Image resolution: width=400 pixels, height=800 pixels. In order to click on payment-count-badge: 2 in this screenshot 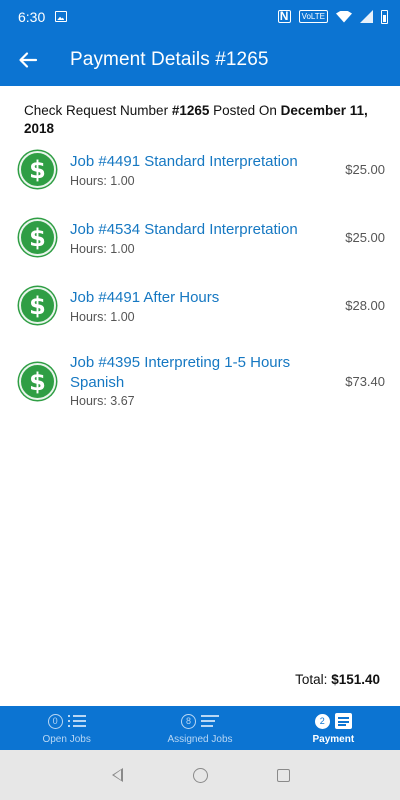, I will do `click(322, 721)`.